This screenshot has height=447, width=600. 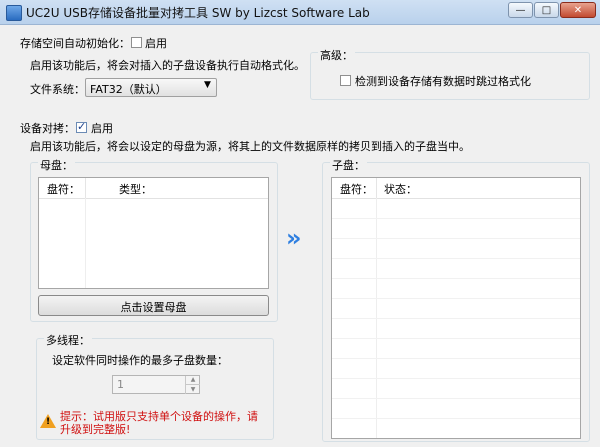 I want to click on thread-count-stepper: 1 ▲ ▼, so click(x=156, y=384).